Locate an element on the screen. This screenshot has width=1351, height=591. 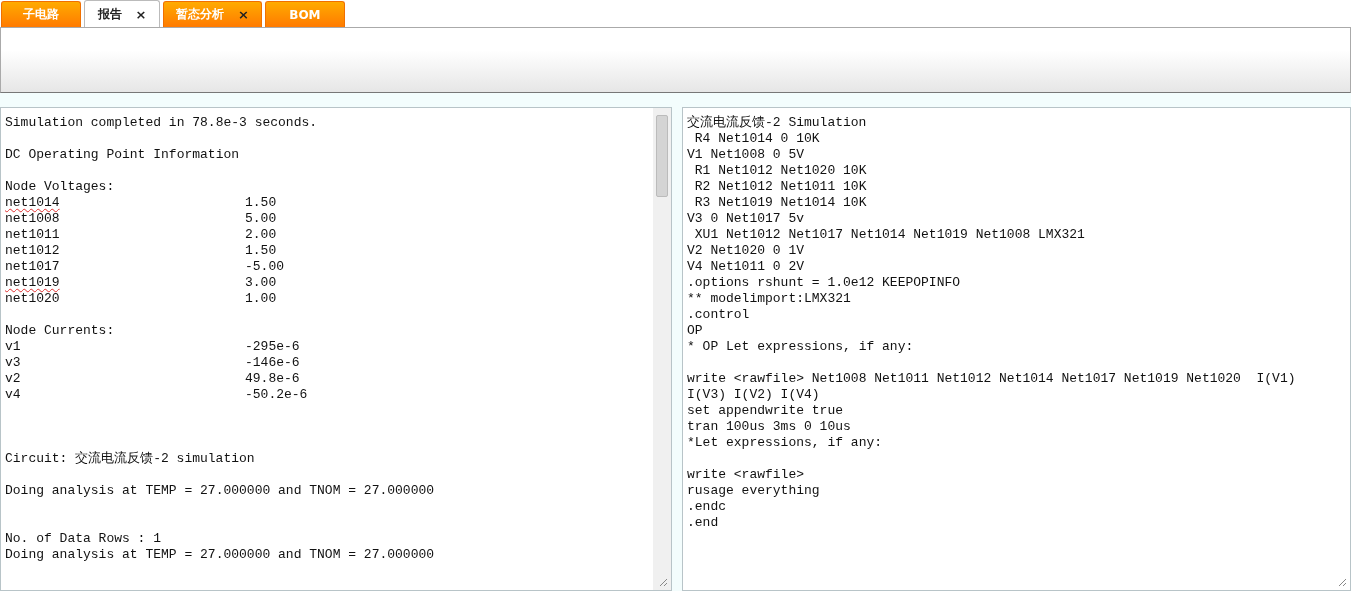
scrollbar-thumb is located at coordinates (662, 156).